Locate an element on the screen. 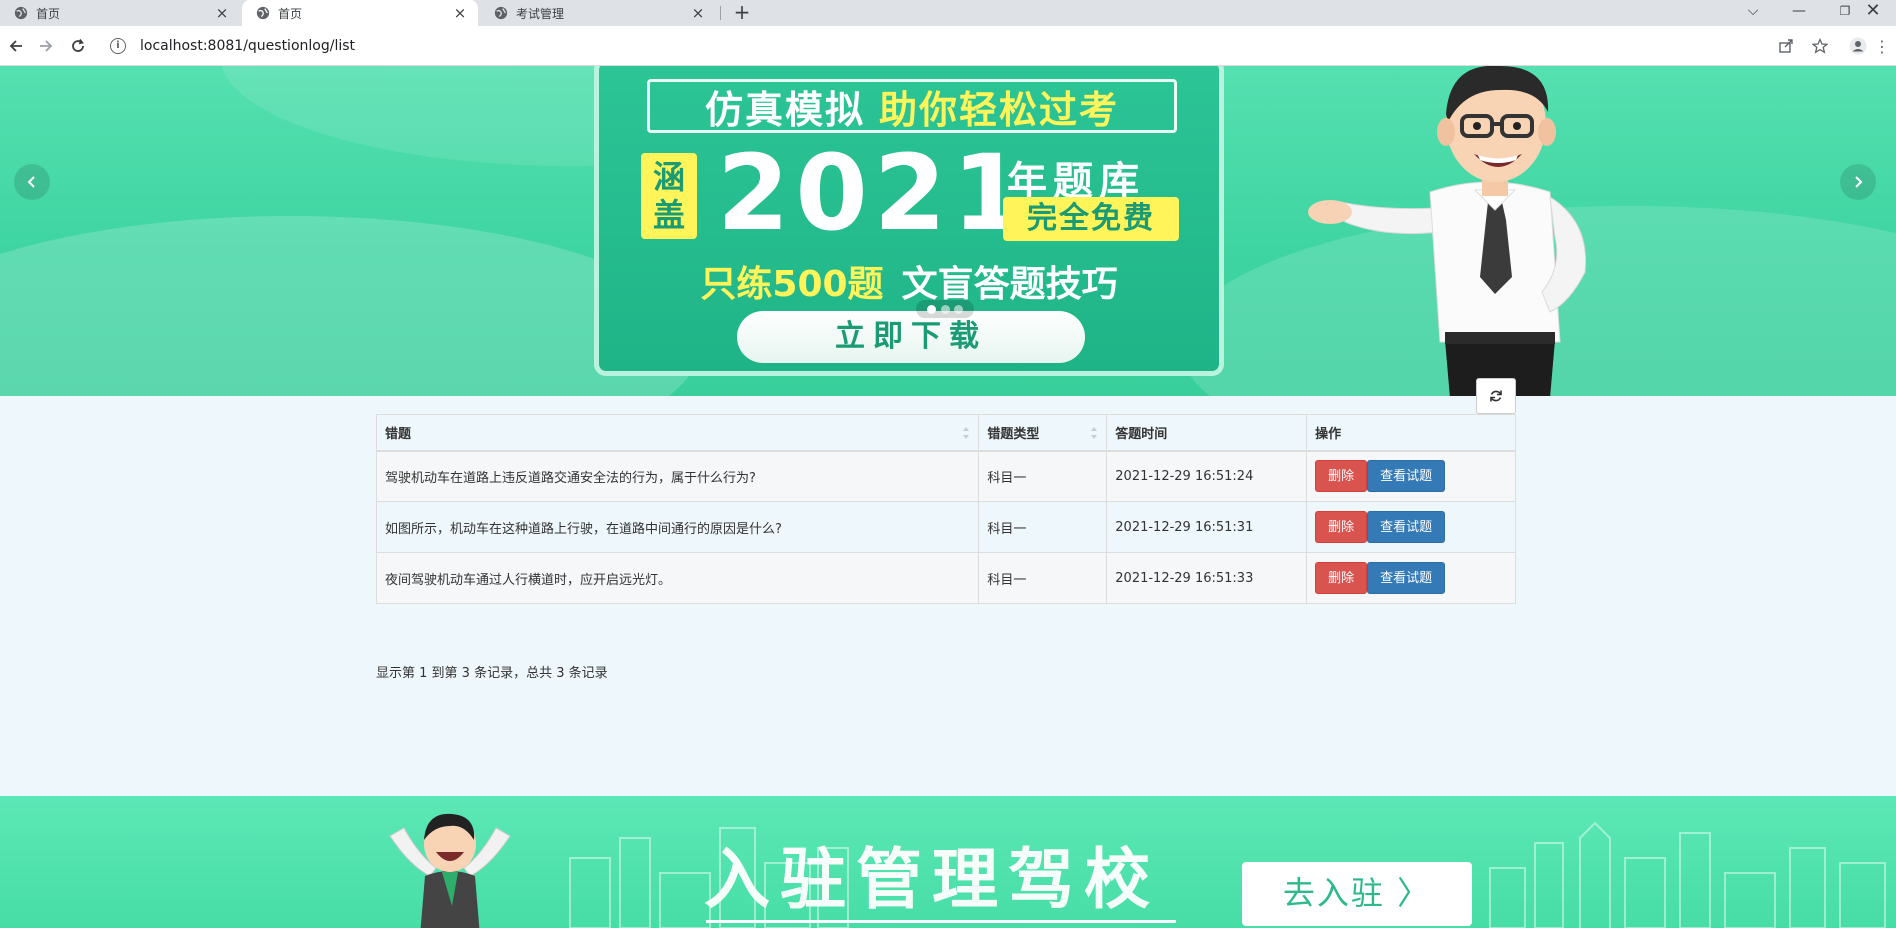 The image size is (1896, 928). ad-headline-white: 仿真模拟 is located at coordinates (784, 109).